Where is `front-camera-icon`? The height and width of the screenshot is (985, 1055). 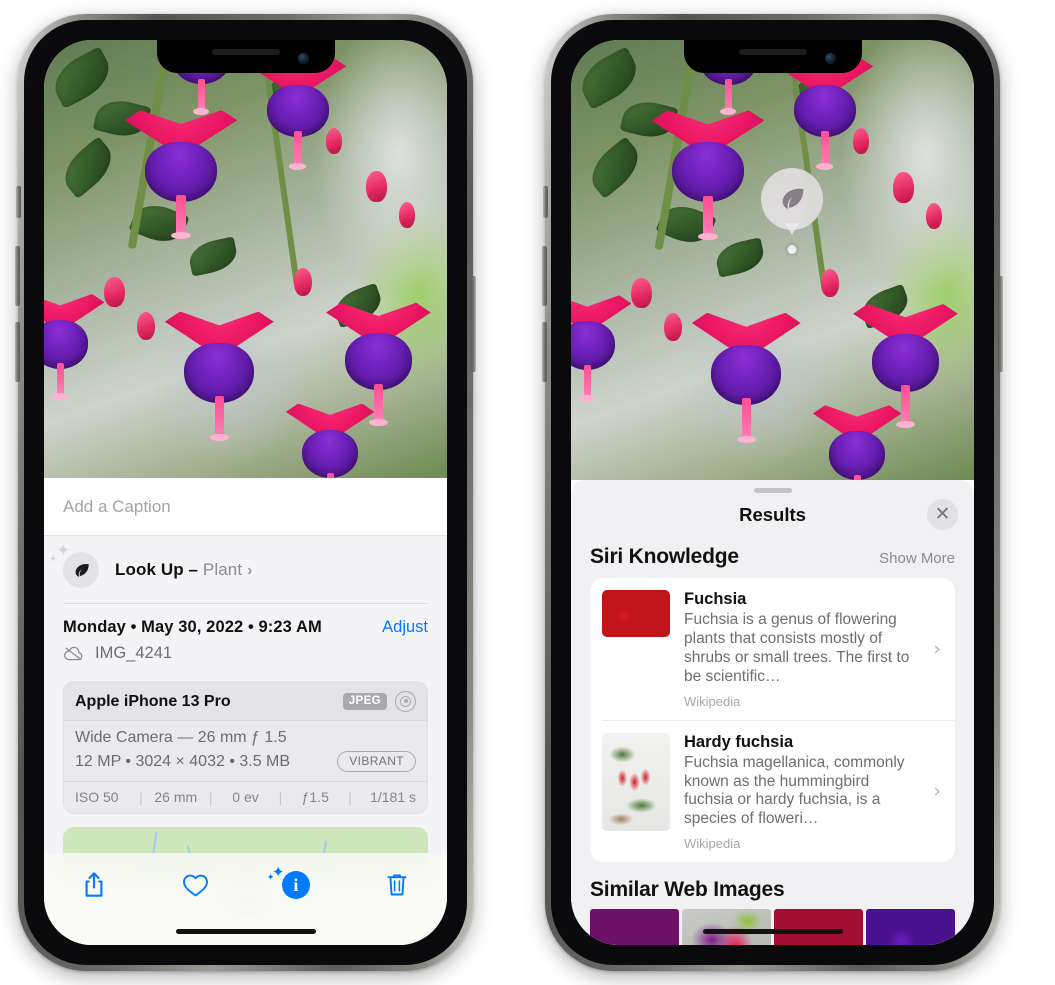 front-camera-icon is located at coordinates (303, 58).